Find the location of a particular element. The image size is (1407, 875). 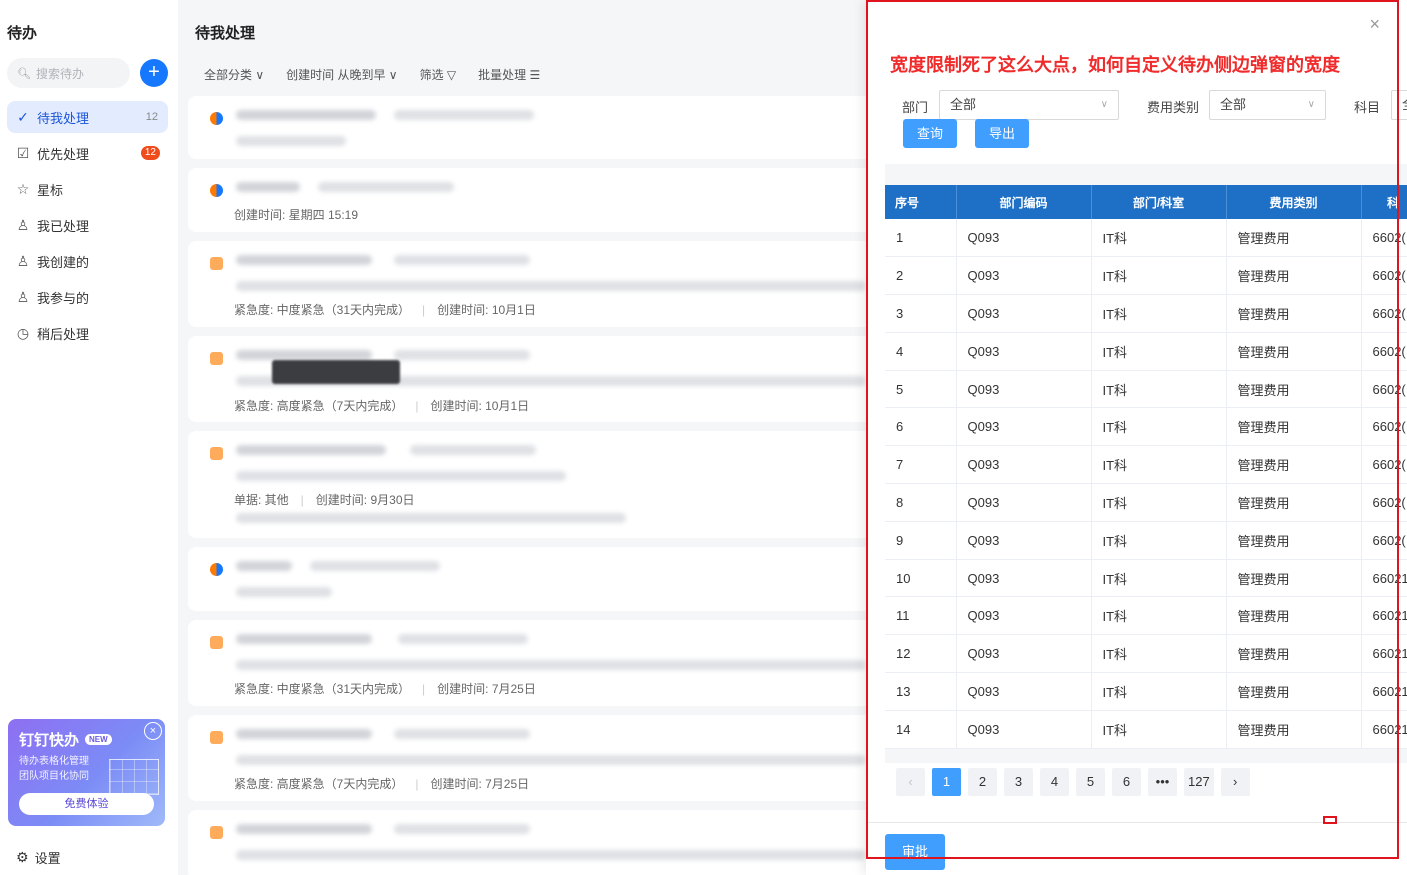

filter-button: 筛选 ▽ is located at coordinates (438, 74).